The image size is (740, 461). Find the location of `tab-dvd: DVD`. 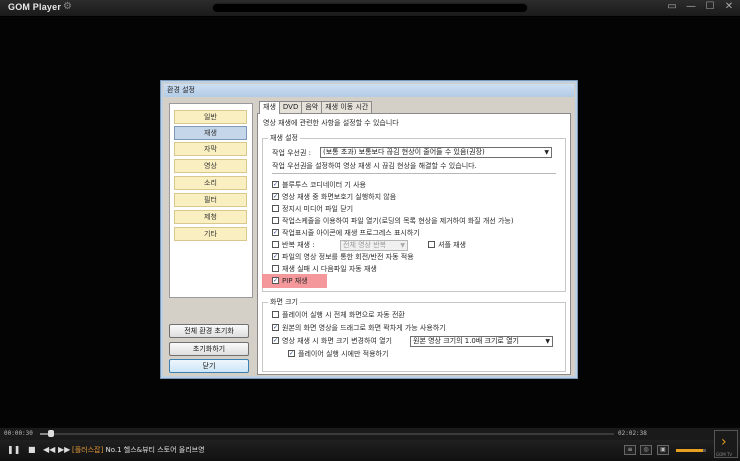

tab-dvd: DVD is located at coordinates (290, 107).